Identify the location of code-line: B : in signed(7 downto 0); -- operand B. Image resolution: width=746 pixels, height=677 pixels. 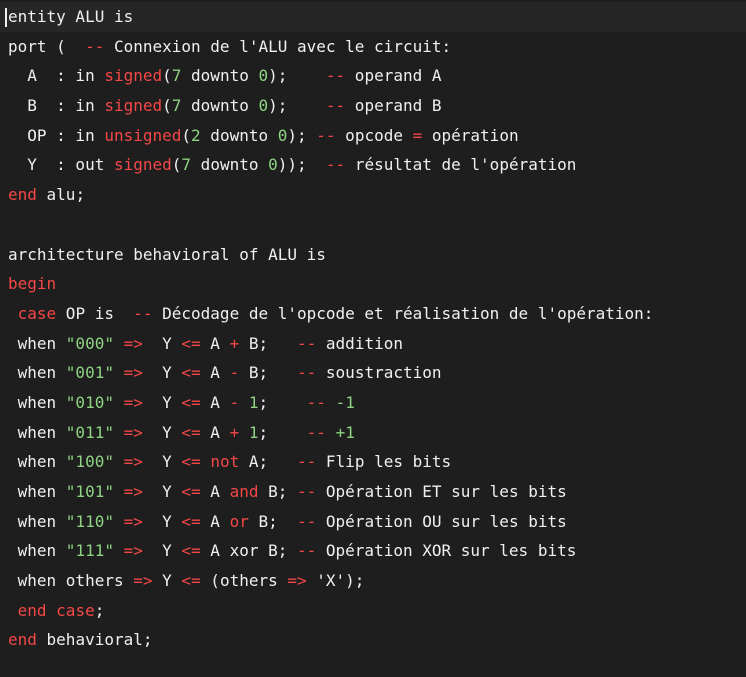
(373, 106).